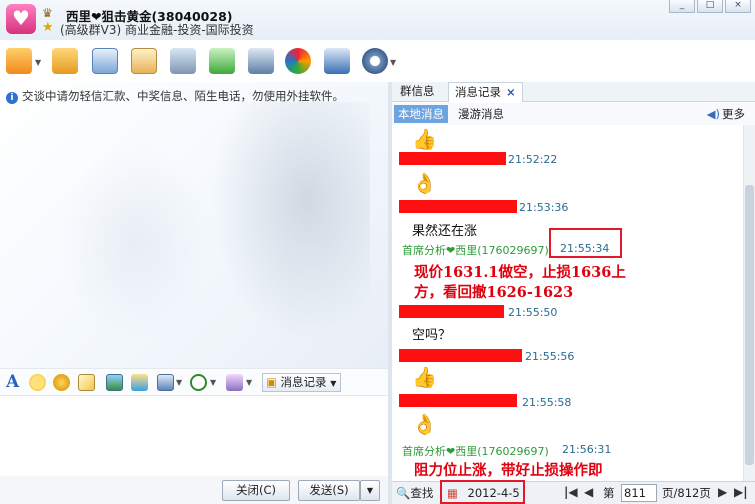  What do you see at coordinates (520, 272) in the screenshot?
I see `annotation-text: 现价1631.1做空，止损1636上` at bounding box center [520, 272].